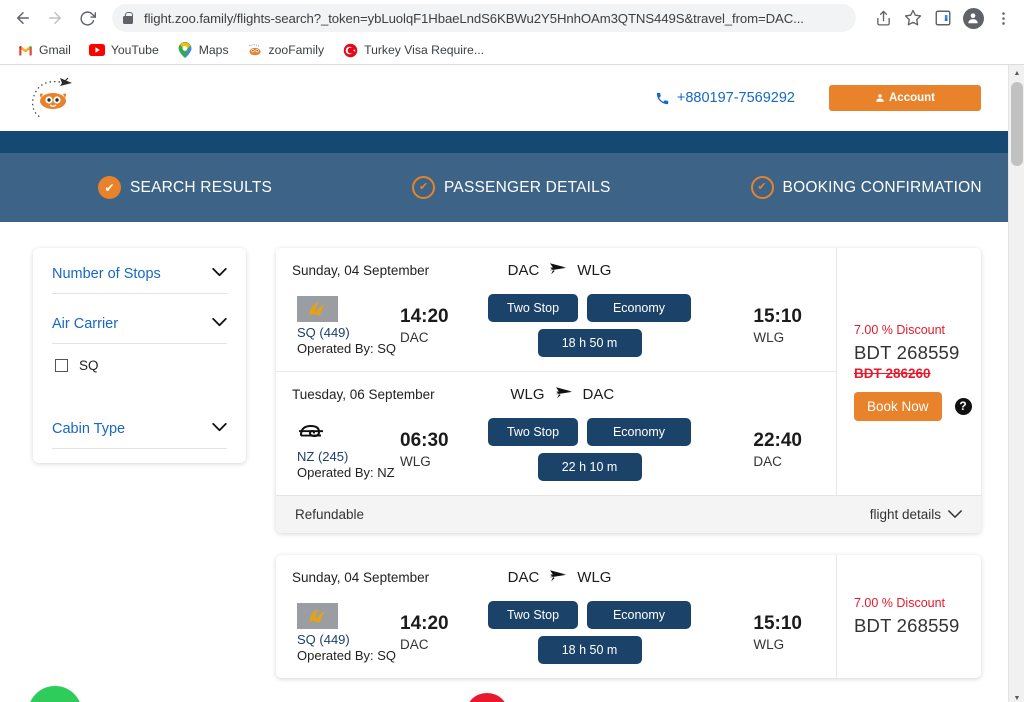 Image resolution: width=1024 pixels, height=702 pixels. I want to click on step-search-results: ✔ SEARCH RESULTS, so click(185, 187).